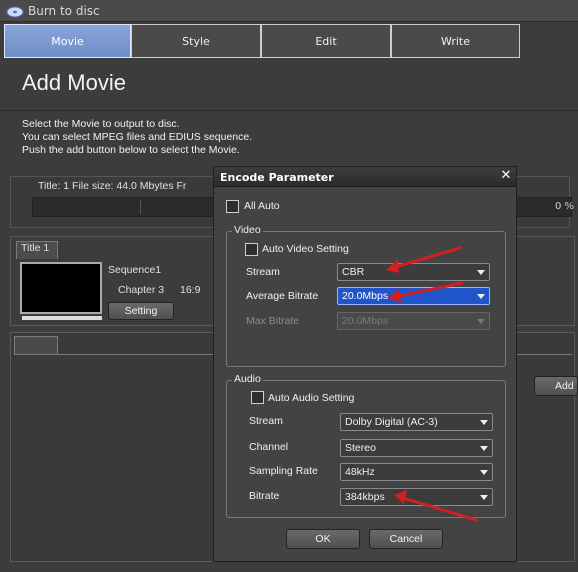  Describe the element at coordinates (426, 258) in the screenshot. I see `arrow-to-stream` at that location.